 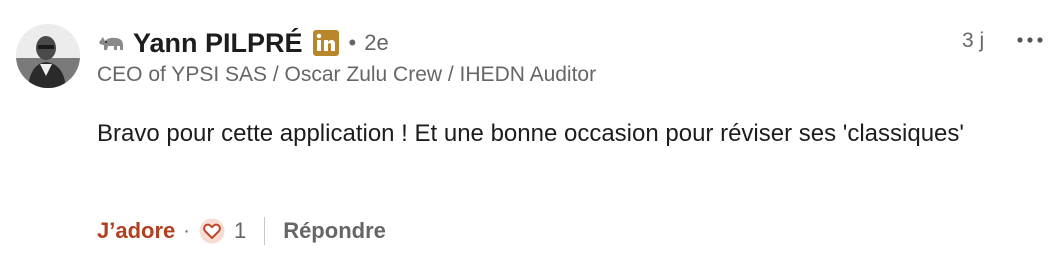 I want to click on comment-actions: J’adore · 1 Répondre, so click(x=241, y=231).